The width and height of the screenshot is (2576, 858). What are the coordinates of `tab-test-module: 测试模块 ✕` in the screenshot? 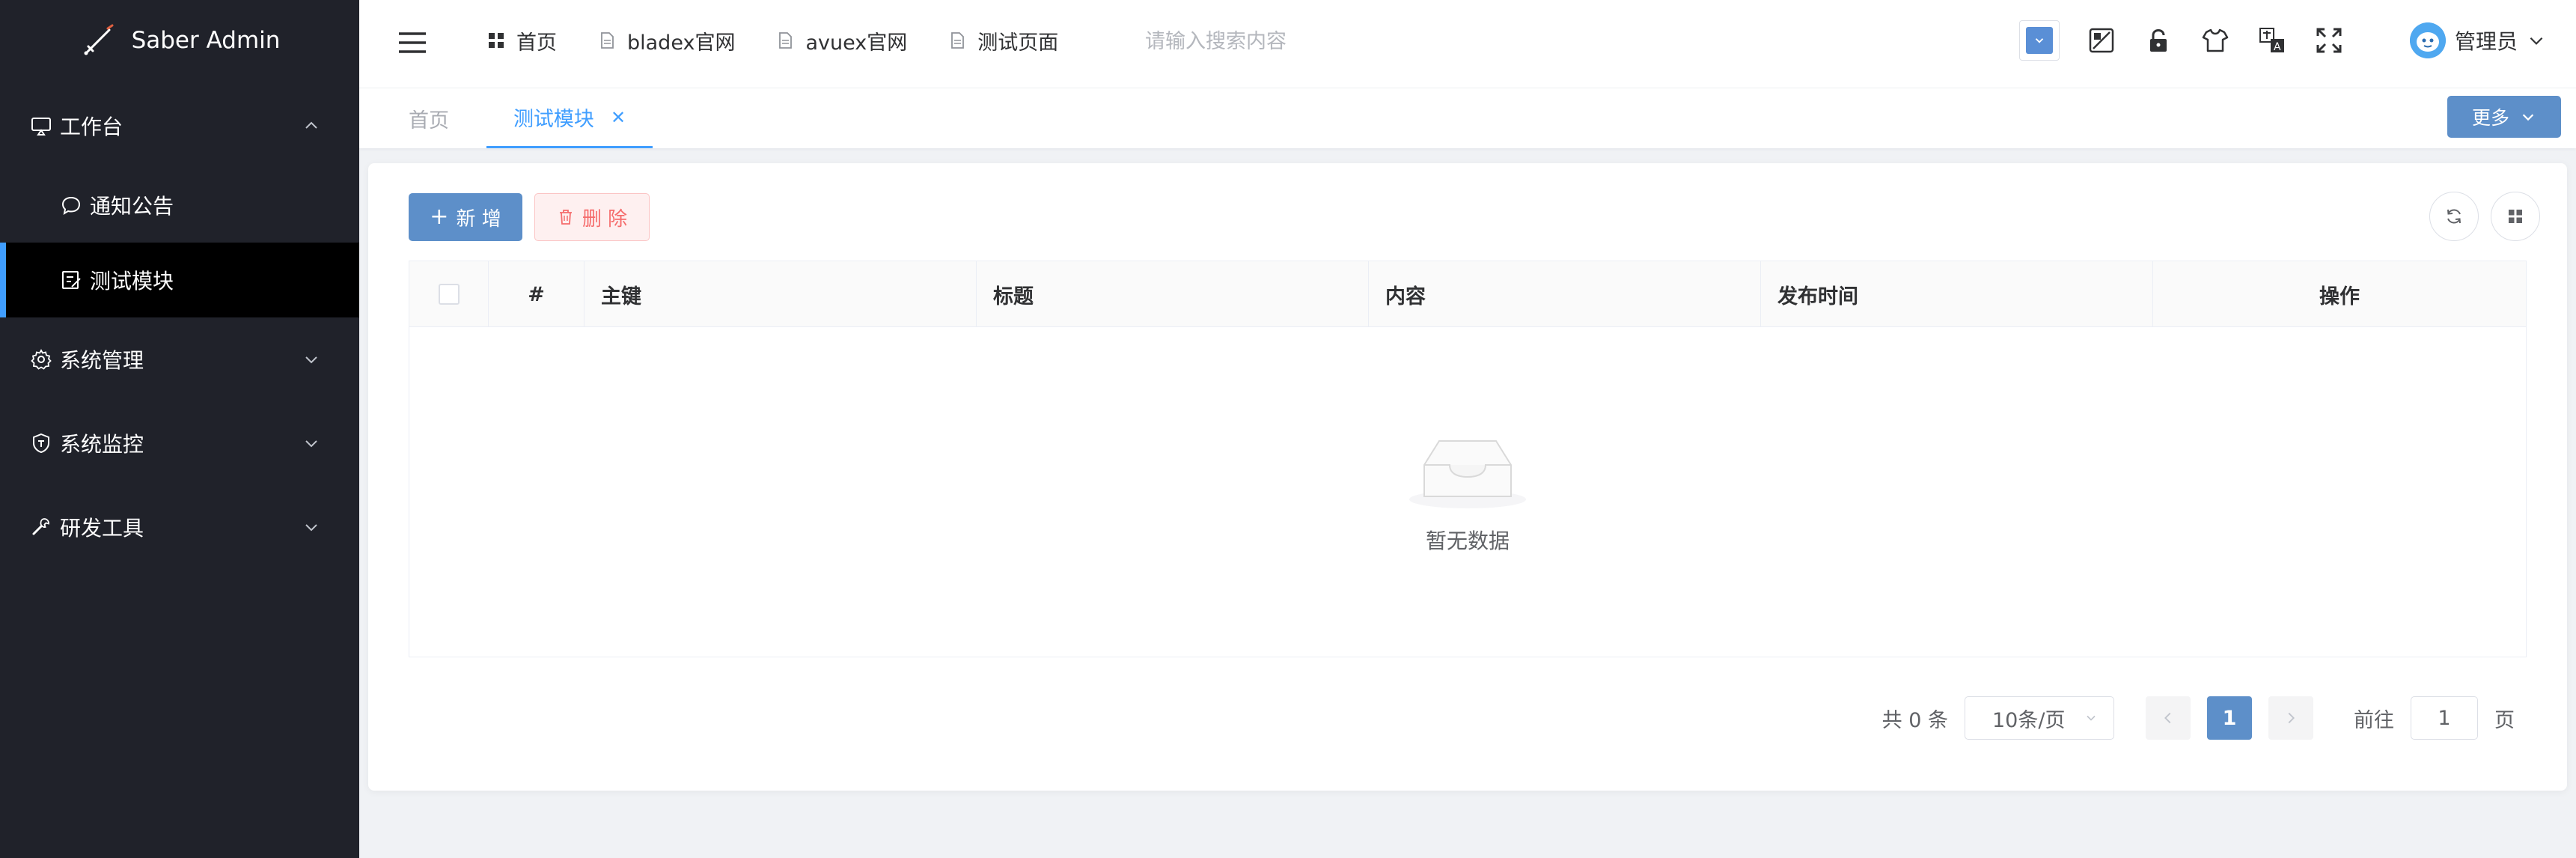 It's located at (569, 118).